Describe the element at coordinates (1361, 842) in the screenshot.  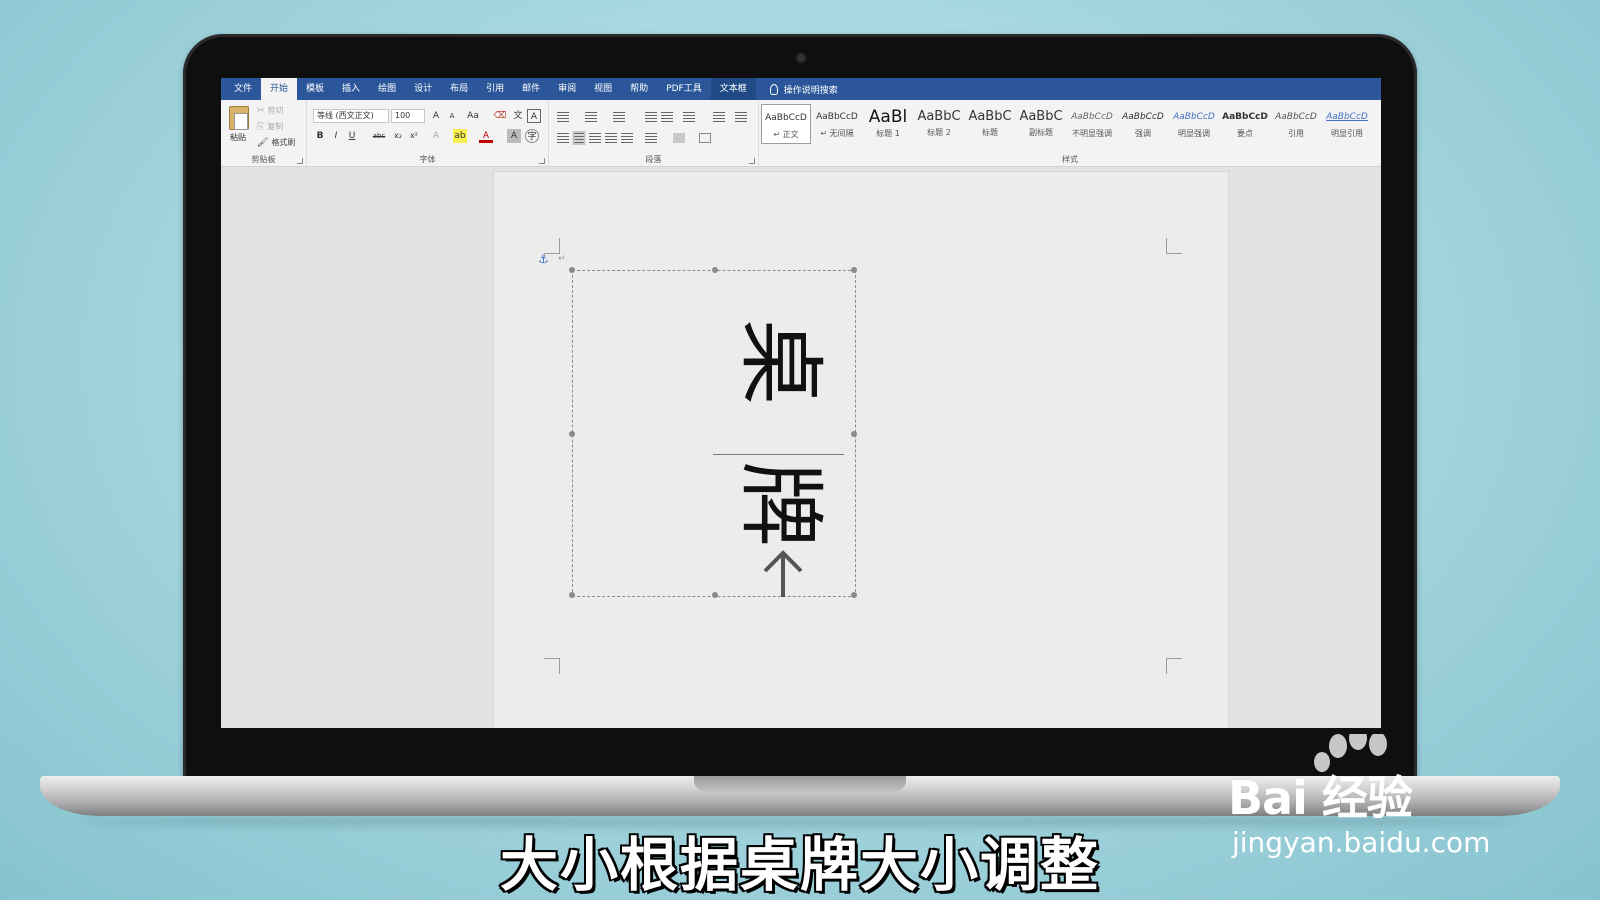
I see `watermark-url: jingyan.baidu.com` at that location.